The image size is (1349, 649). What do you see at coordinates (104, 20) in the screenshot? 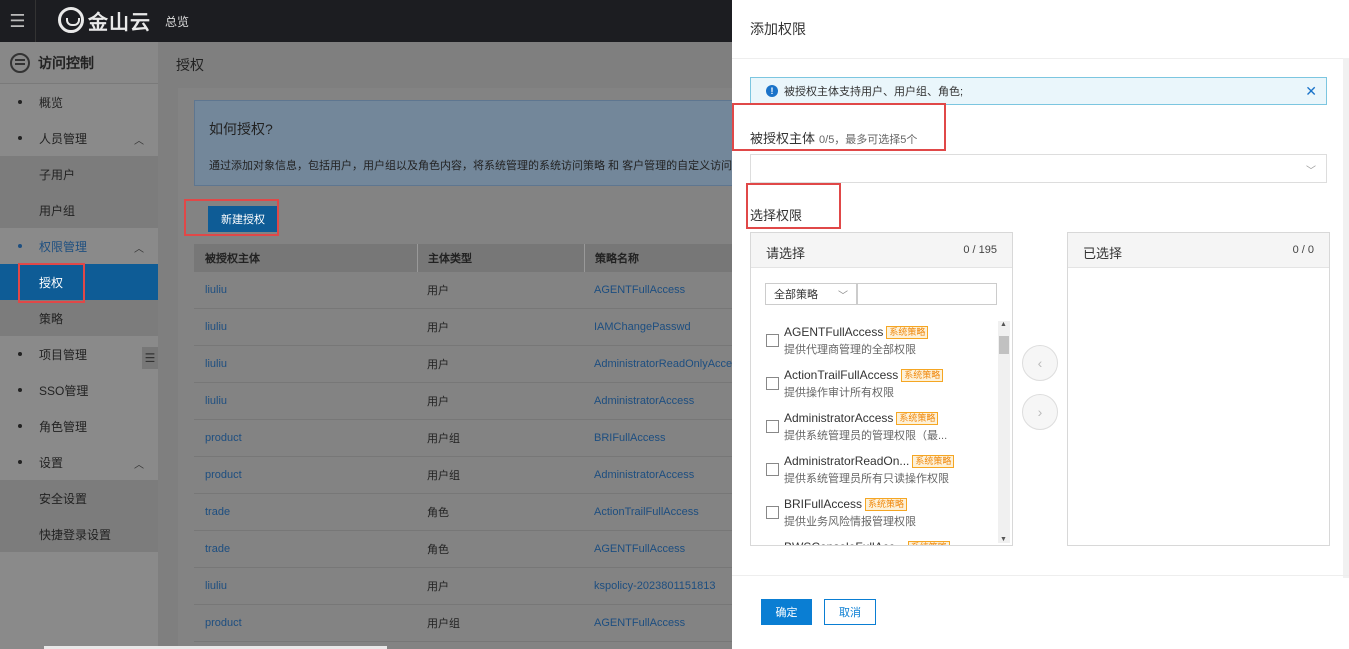
I see `logo: 金山云` at bounding box center [104, 20].